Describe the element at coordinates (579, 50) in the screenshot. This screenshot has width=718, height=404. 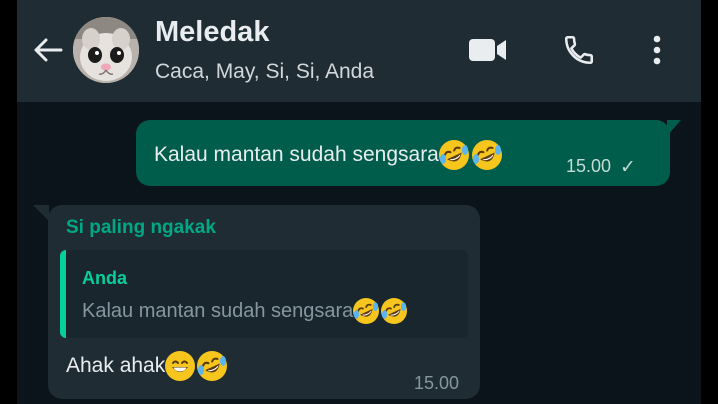
I see `voice-call-icon` at that location.